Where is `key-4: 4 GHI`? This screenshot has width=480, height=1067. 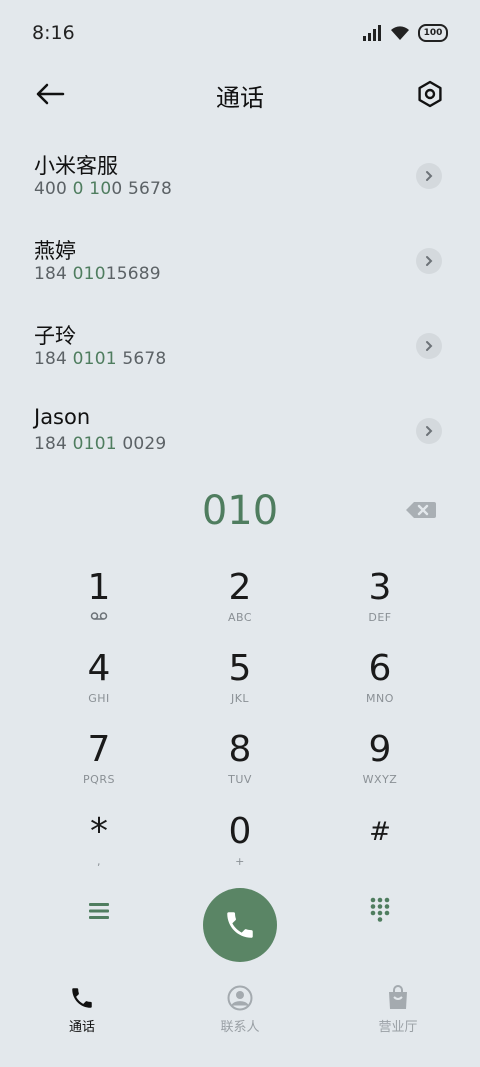 key-4: 4 GHI is located at coordinates (99, 689).